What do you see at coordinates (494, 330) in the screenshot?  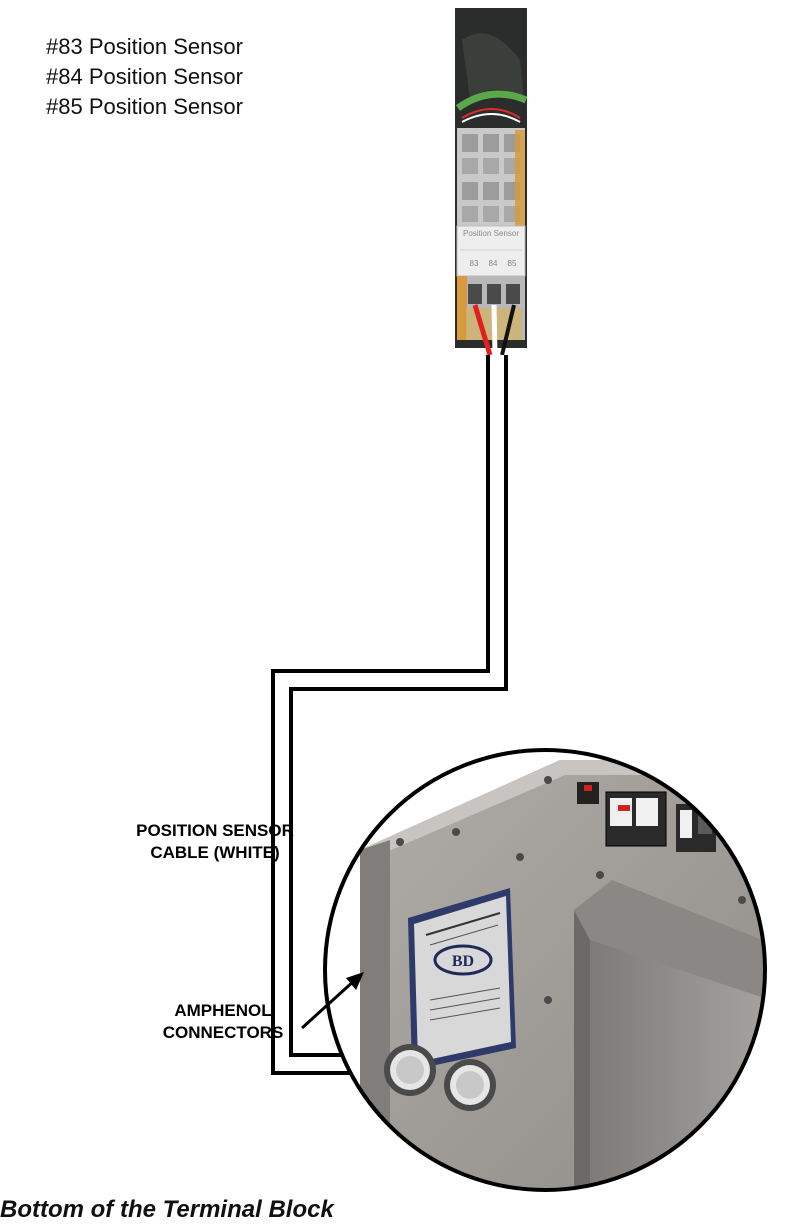 I see `wire-white` at bounding box center [494, 330].